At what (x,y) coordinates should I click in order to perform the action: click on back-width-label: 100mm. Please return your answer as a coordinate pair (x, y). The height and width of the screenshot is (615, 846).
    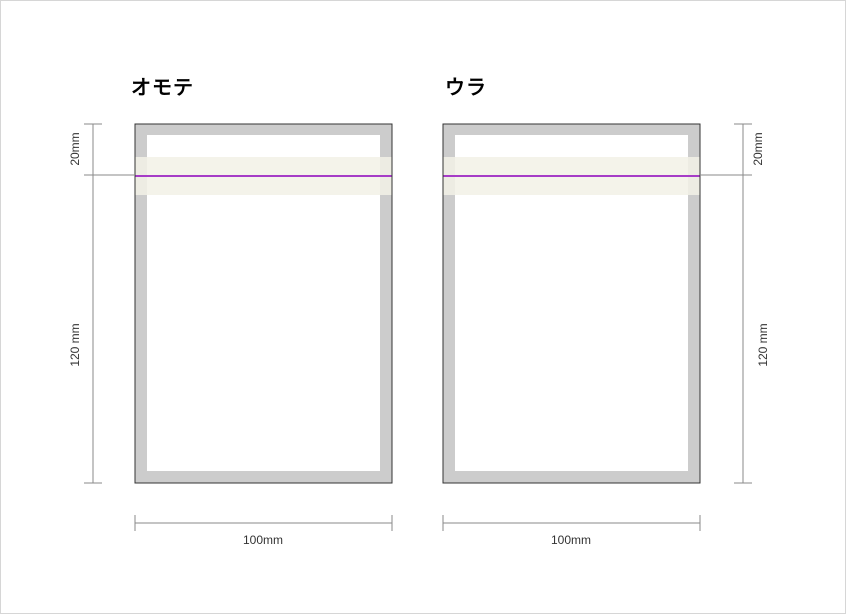
    Looking at the image, I should click on (571, 540).